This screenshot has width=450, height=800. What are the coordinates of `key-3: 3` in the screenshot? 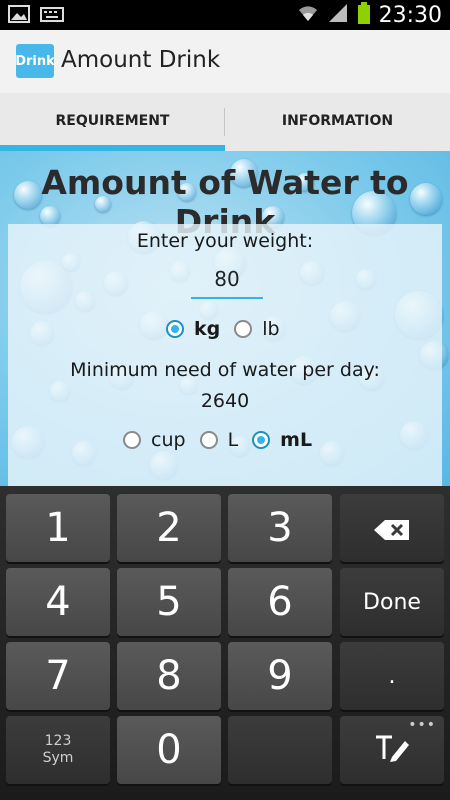 It's located at (280, 528).